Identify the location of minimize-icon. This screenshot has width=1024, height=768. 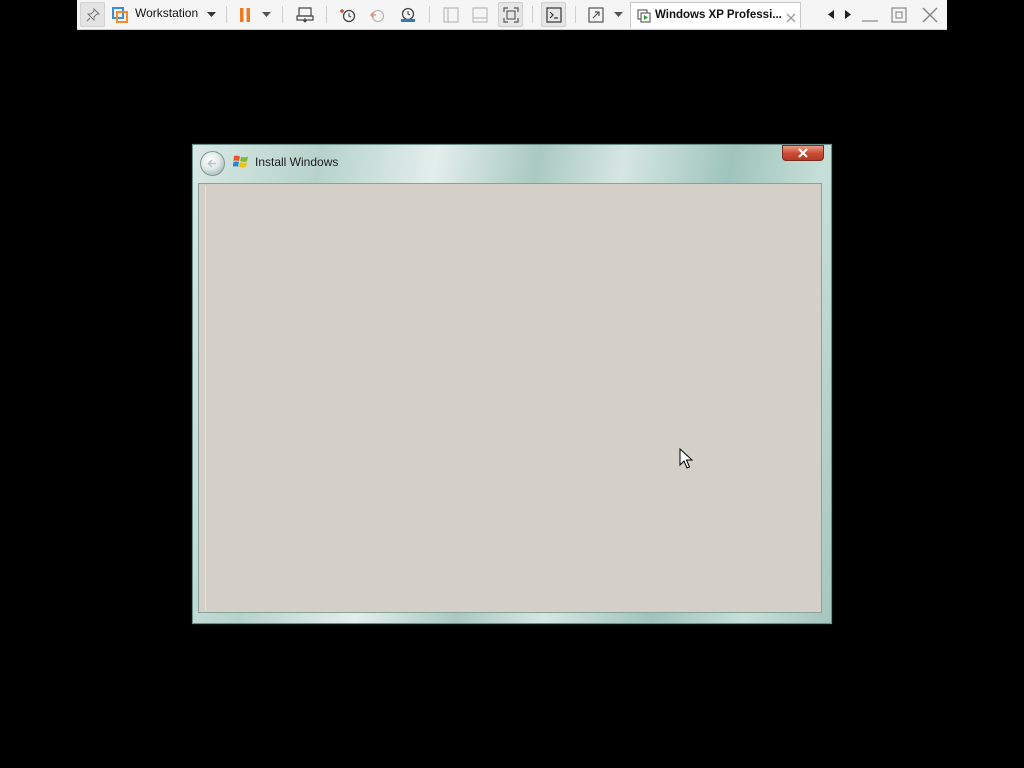
(870, 20).